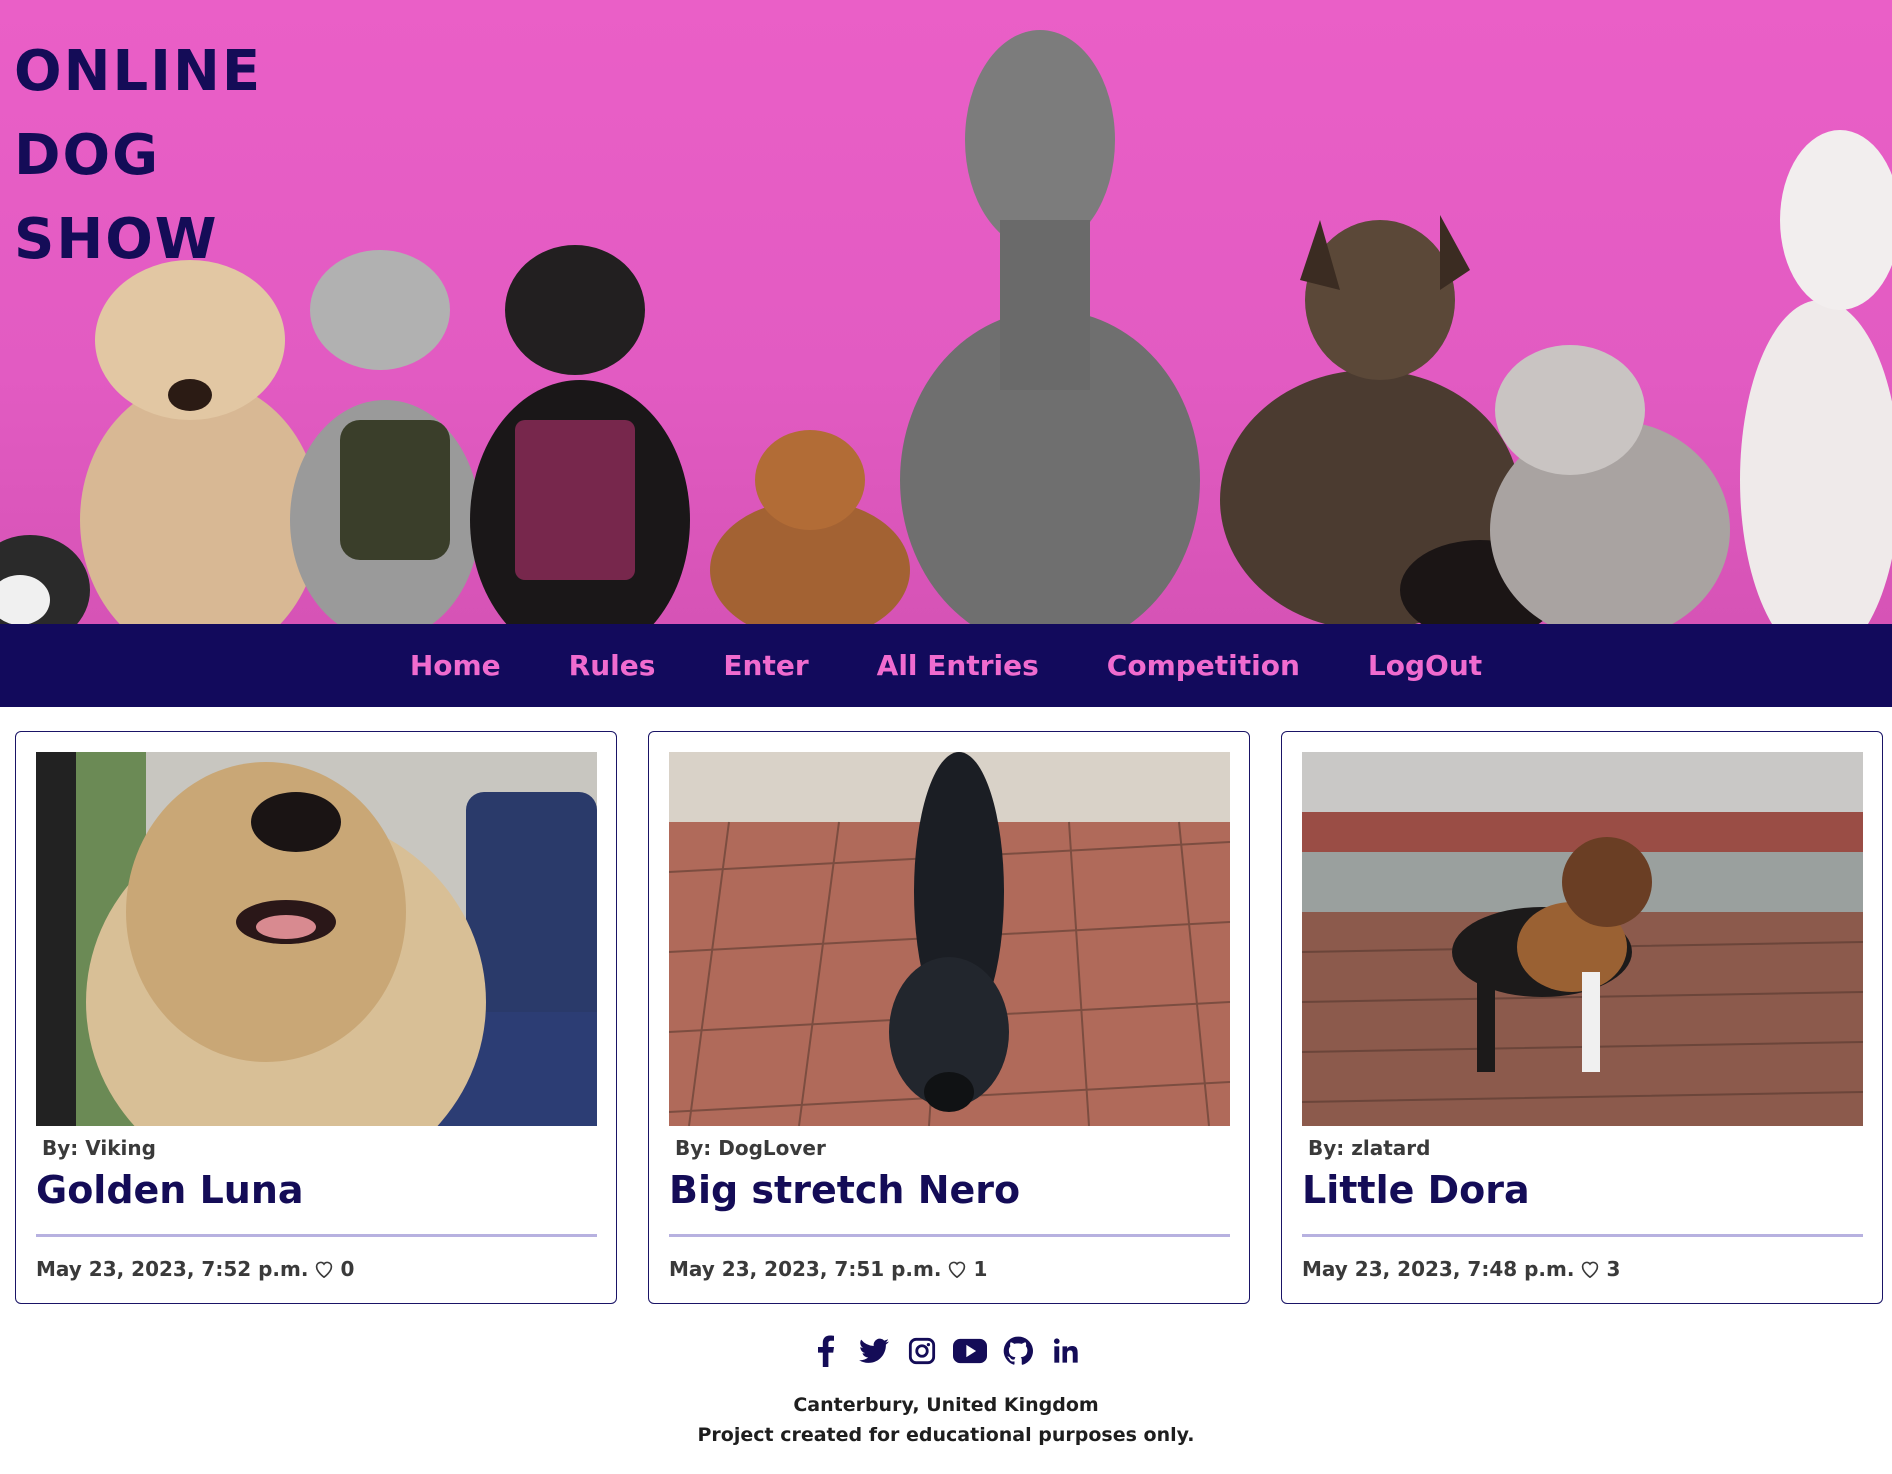  What do you see at coordinates (116, 239) in the screenshot?
I see `site-title-line-3: SHOW` at bounding box center [116, 239].